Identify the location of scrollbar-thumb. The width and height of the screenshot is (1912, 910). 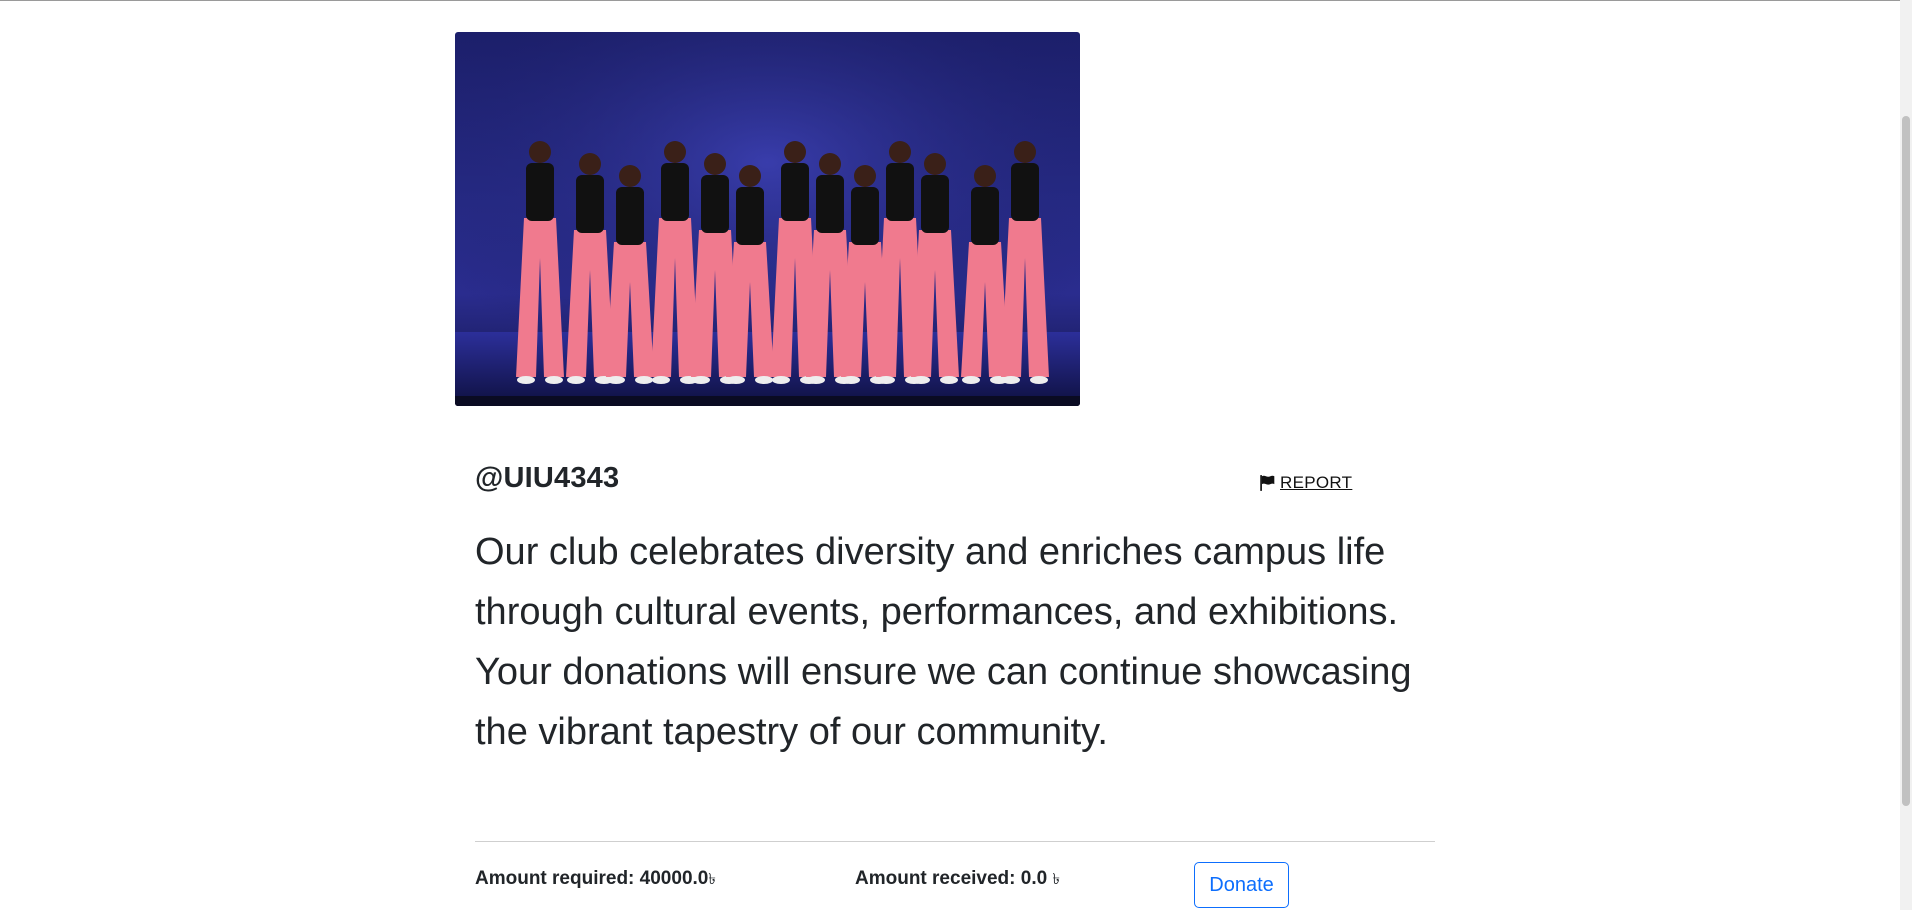
(1906, 461).